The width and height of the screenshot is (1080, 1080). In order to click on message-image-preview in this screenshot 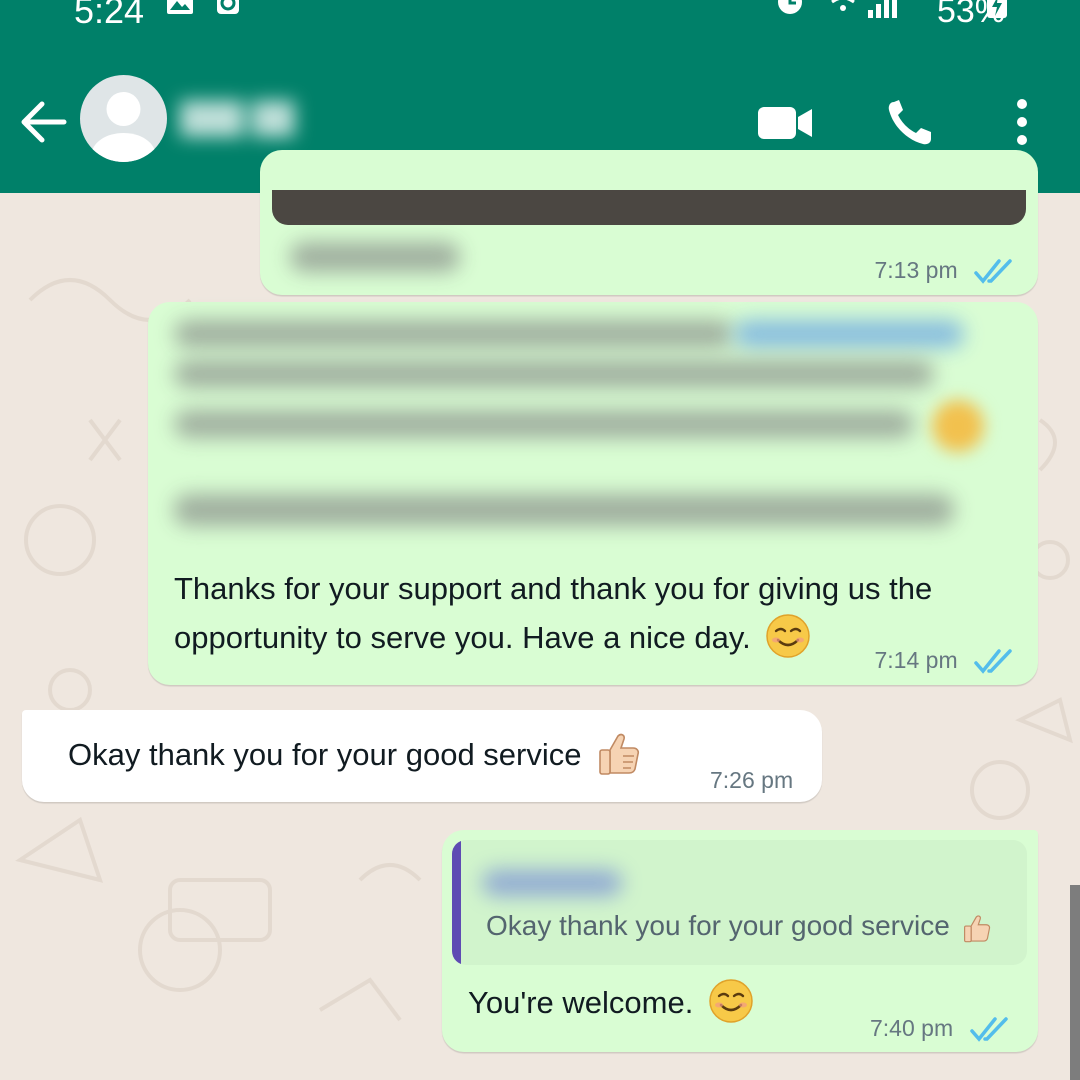, I will do `click(649, 207)`.